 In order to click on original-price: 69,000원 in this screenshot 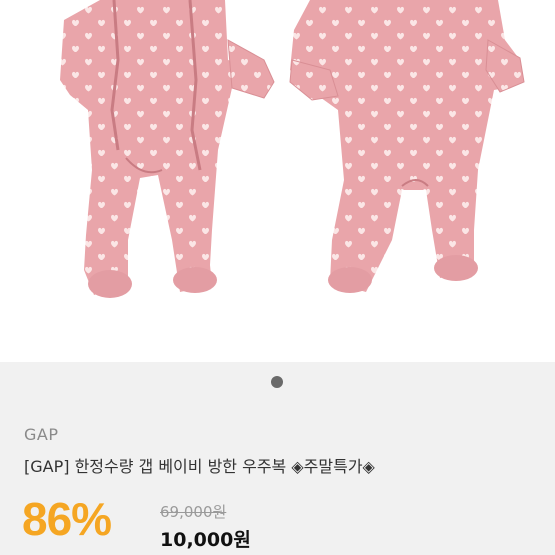, I will do `click(193, 512)`.